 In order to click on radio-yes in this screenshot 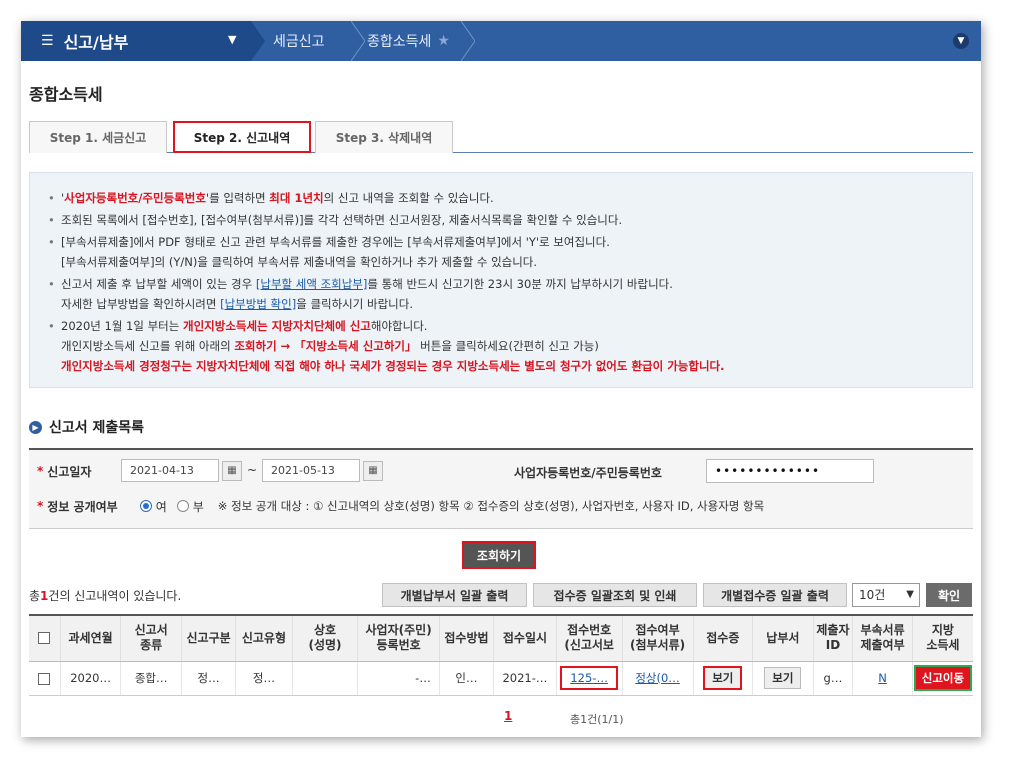, I will do `click(145, 506)`.